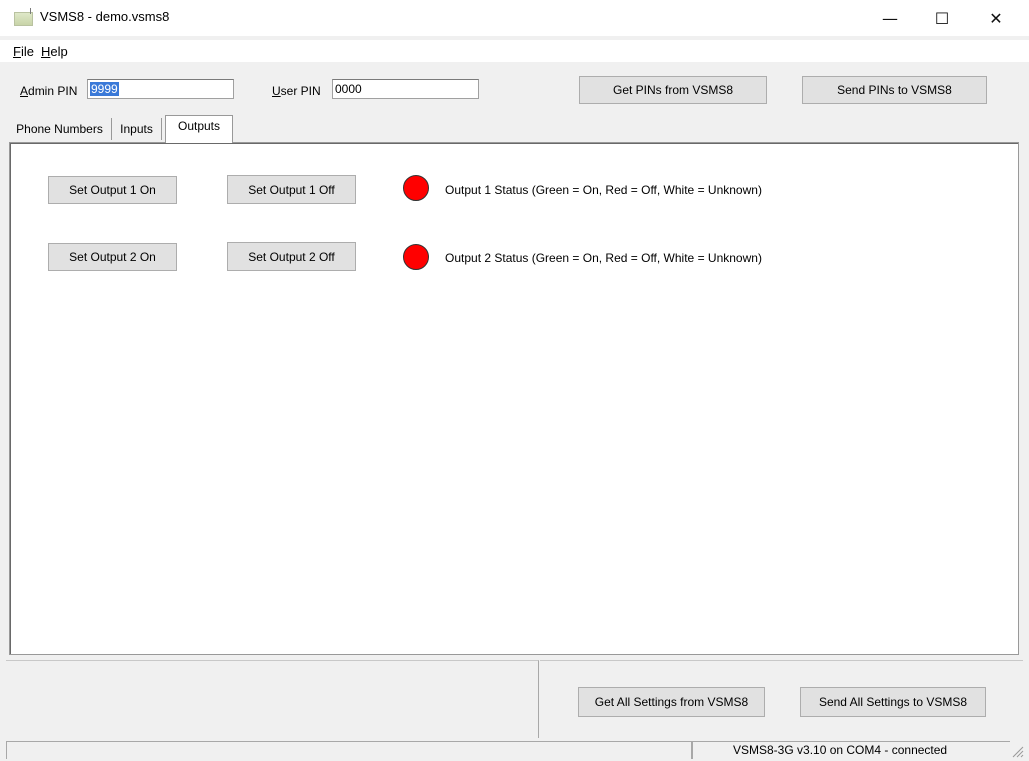  What do you see at coordinates (112, 257) in the screenshot?
I see `set-output-2-on-button: Set Output 2 On` at bounding box center [112, 257].